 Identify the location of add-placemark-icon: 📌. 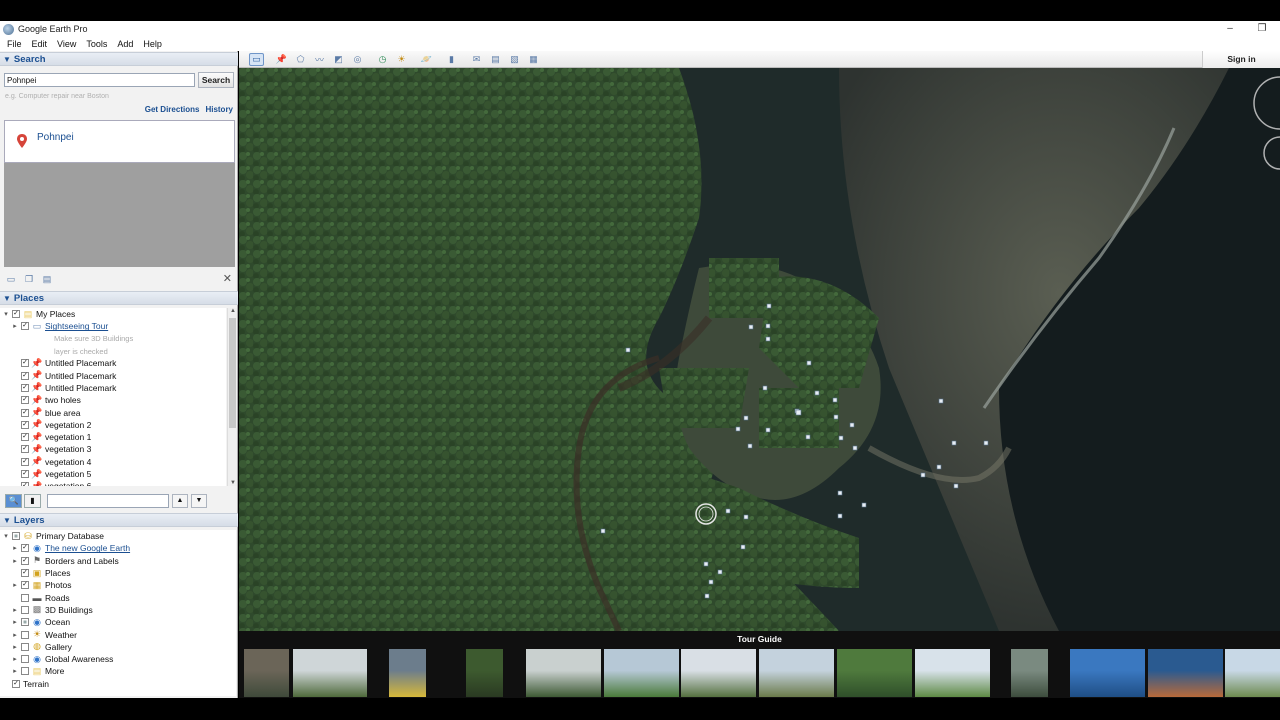
(281, 59).